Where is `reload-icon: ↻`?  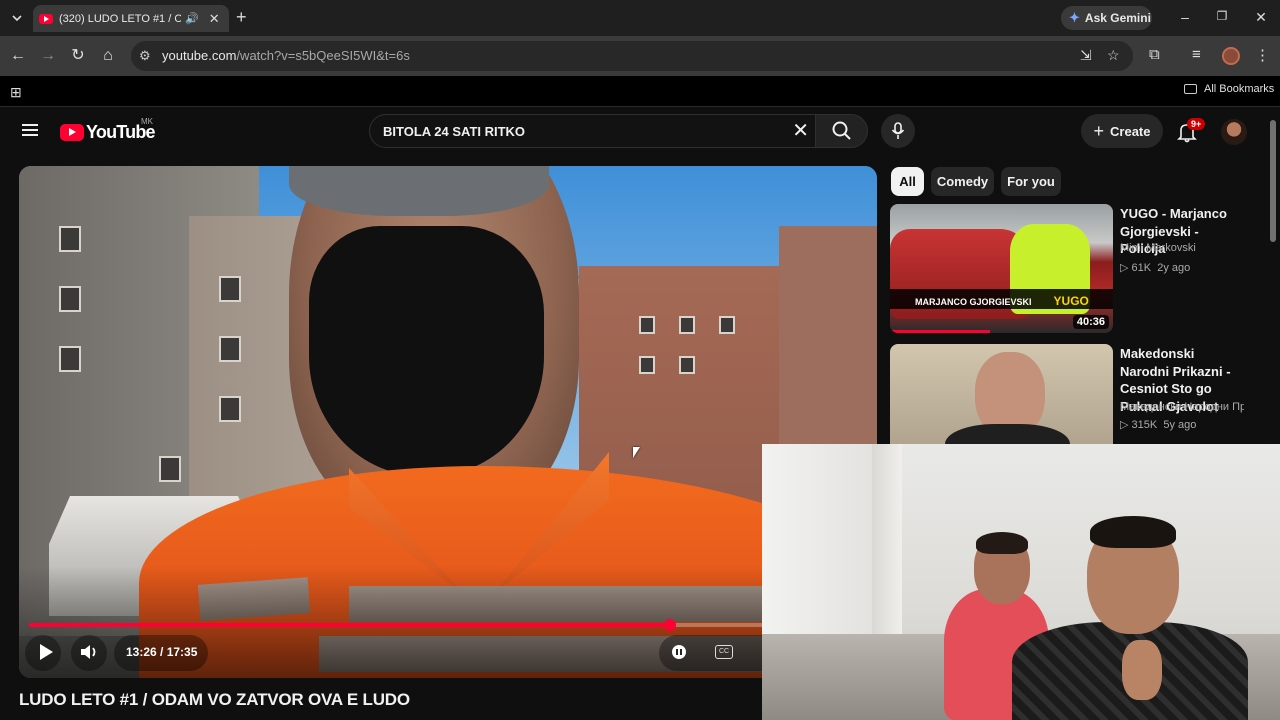 reload-icon: ↻ is located at coordinates (78, 56).